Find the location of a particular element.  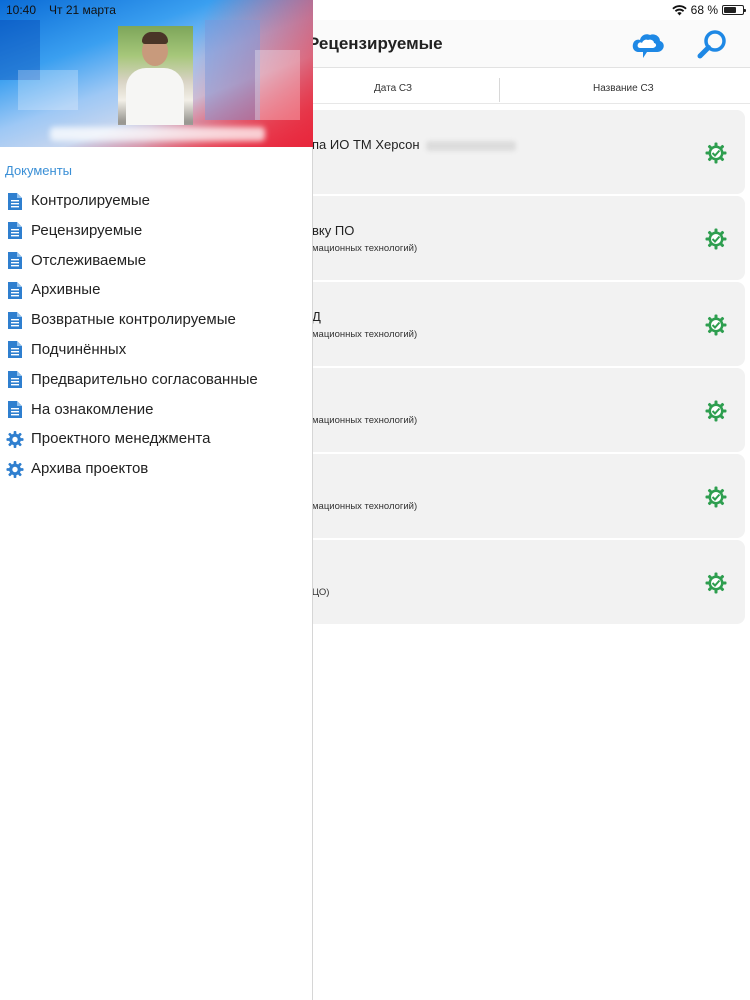

avatar-hair is located at coordinates (155, 38).